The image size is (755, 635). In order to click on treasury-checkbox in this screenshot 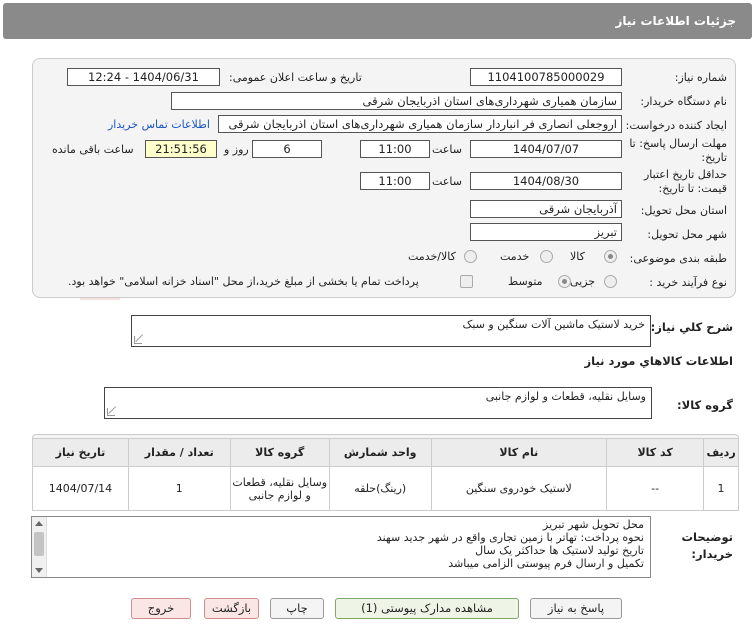, I will do `click(466, 281)`.